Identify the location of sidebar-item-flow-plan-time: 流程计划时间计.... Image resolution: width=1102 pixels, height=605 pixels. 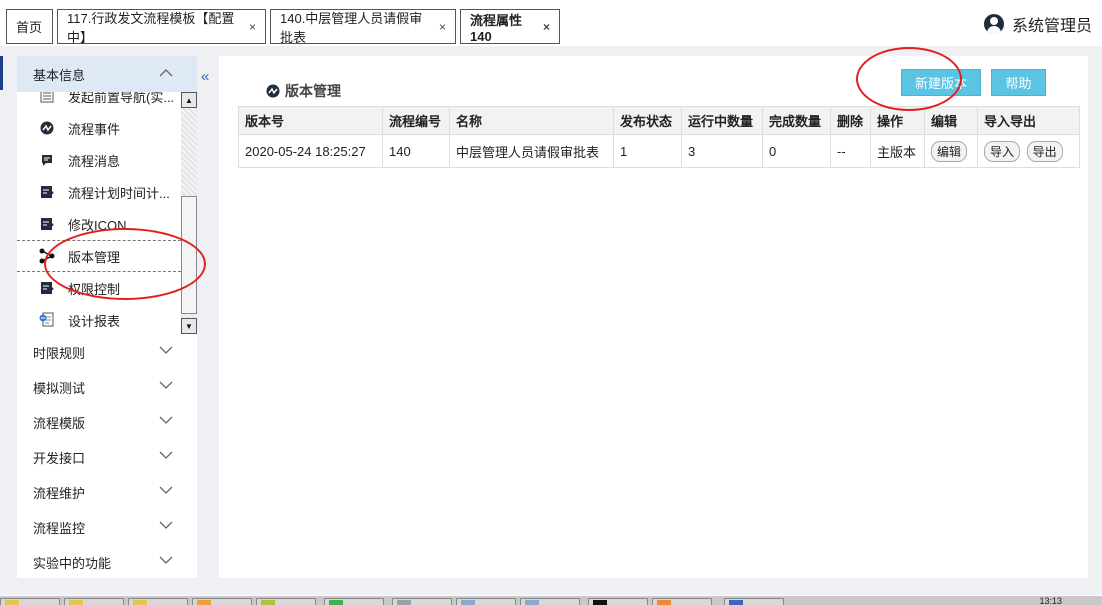
(99, 192).